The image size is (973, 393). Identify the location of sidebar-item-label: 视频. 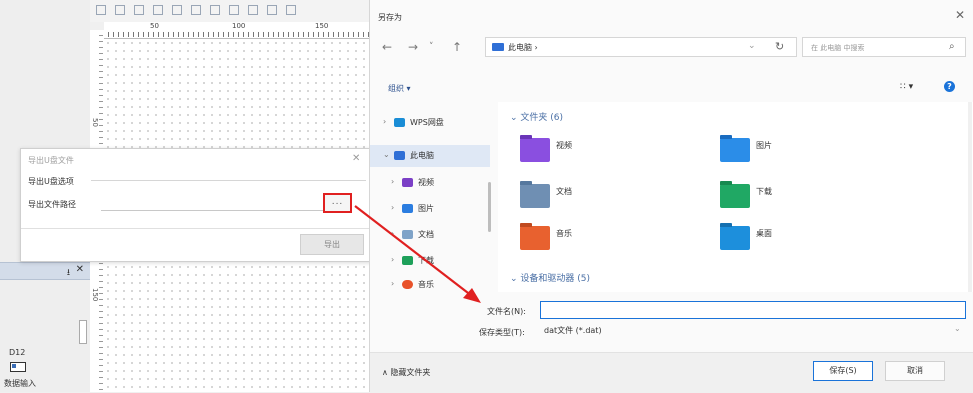
(426, 182).